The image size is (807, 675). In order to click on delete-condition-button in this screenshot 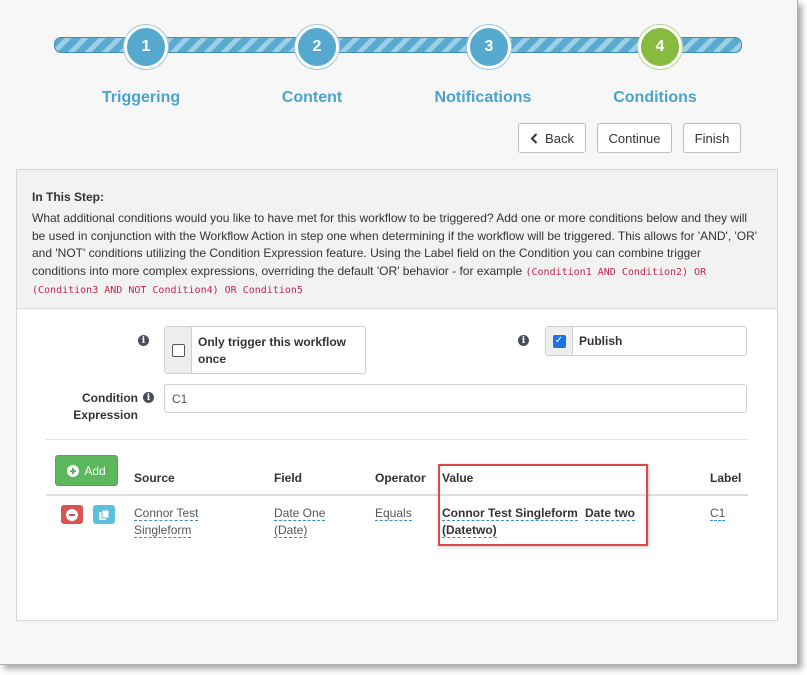, I will do `click(72, 514)`.